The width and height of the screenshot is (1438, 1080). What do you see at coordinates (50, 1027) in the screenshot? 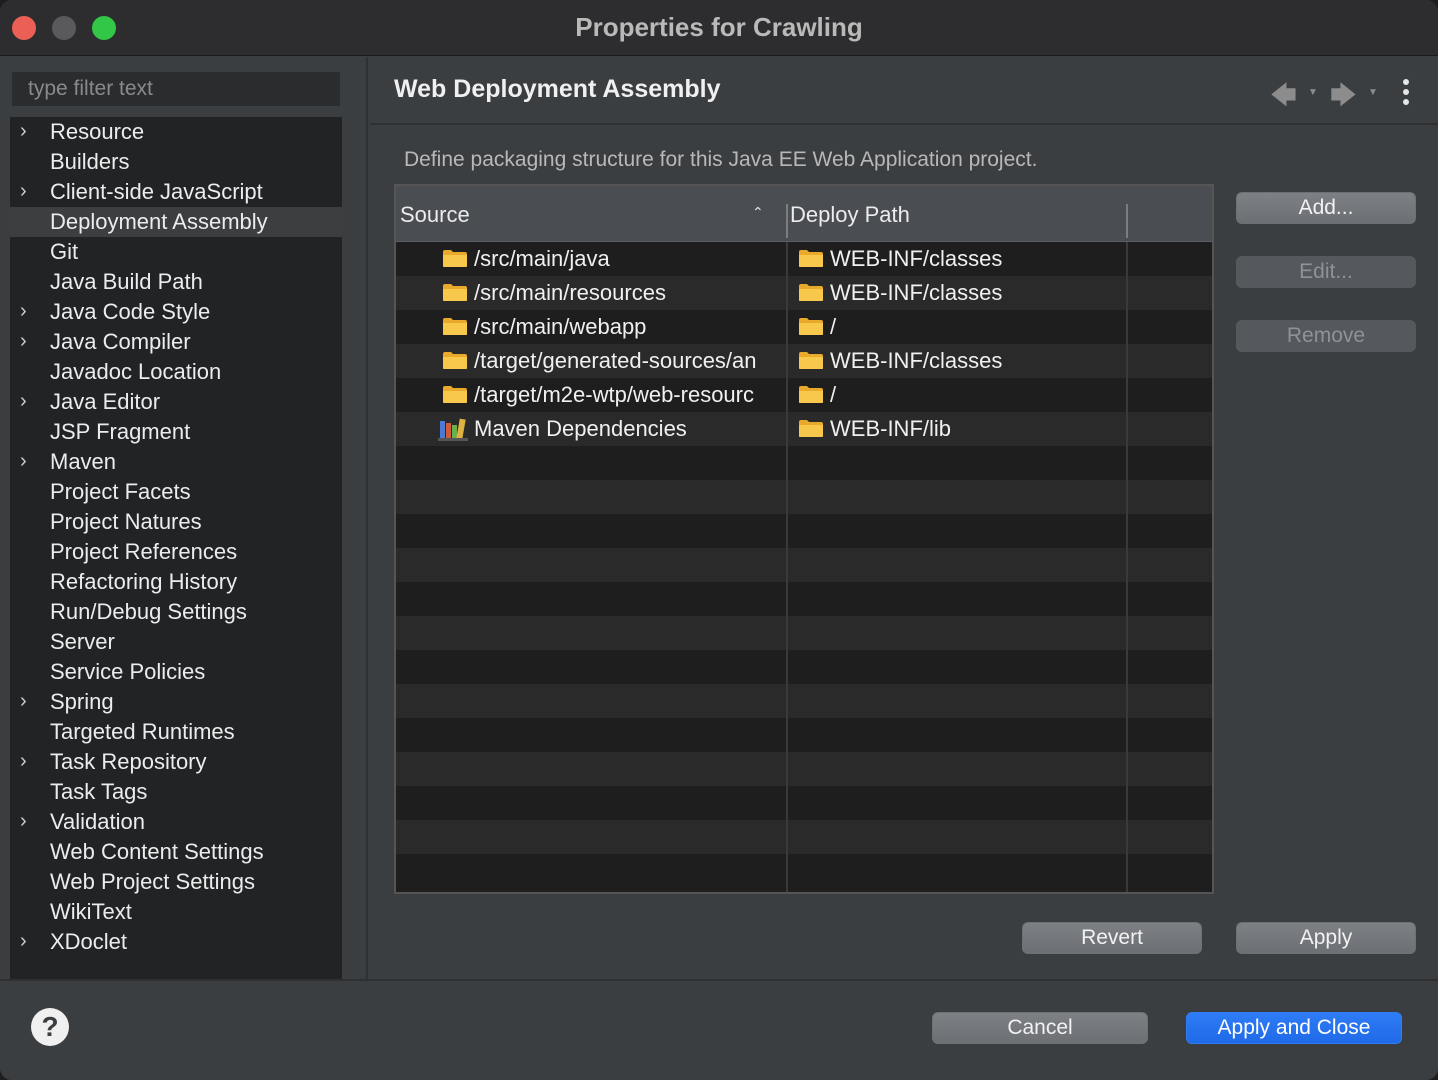
I see `help-icon: ?` at bounding box center [50, 1027].